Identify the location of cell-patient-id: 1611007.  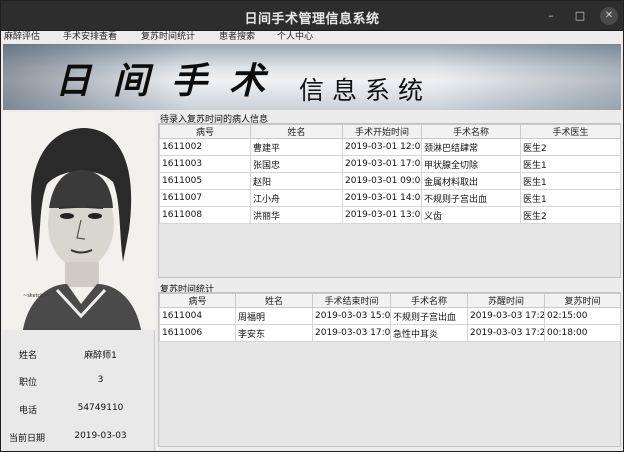
(205, 198).